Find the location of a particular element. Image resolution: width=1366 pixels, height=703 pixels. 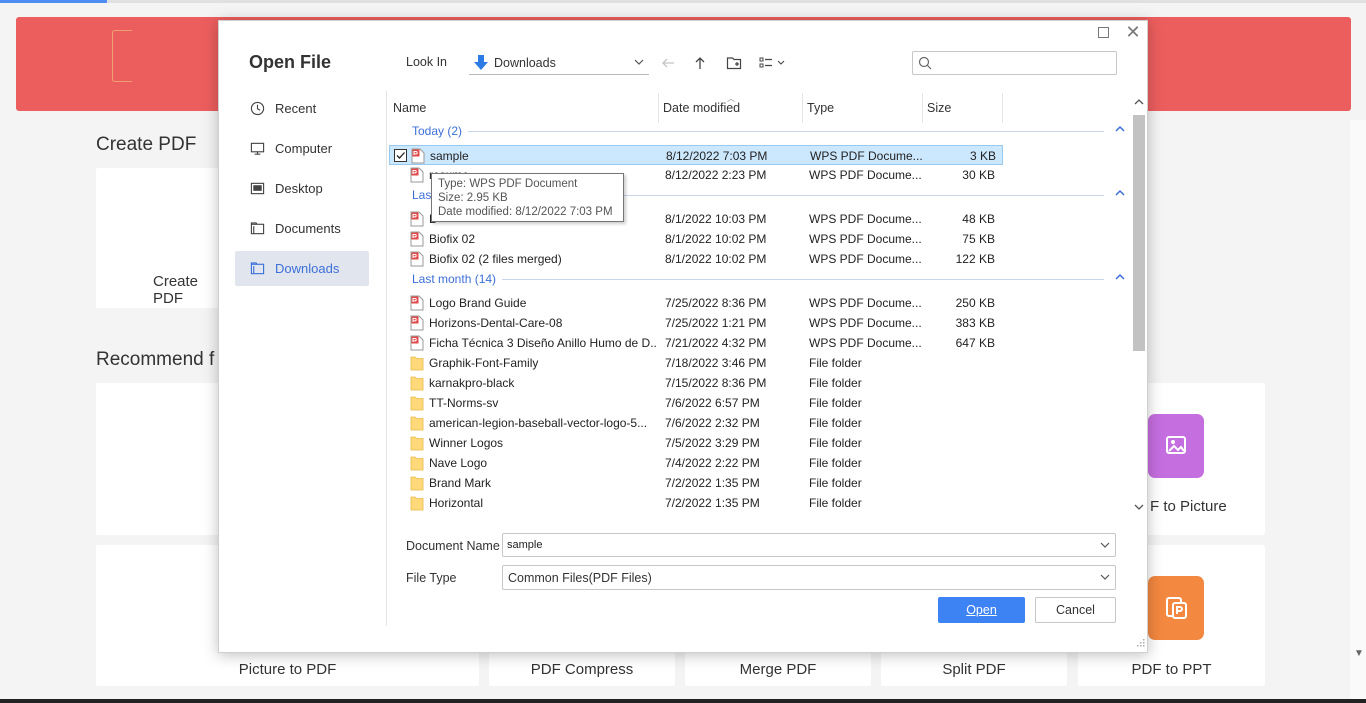

documents-icon is located at coordinates (257, 229).